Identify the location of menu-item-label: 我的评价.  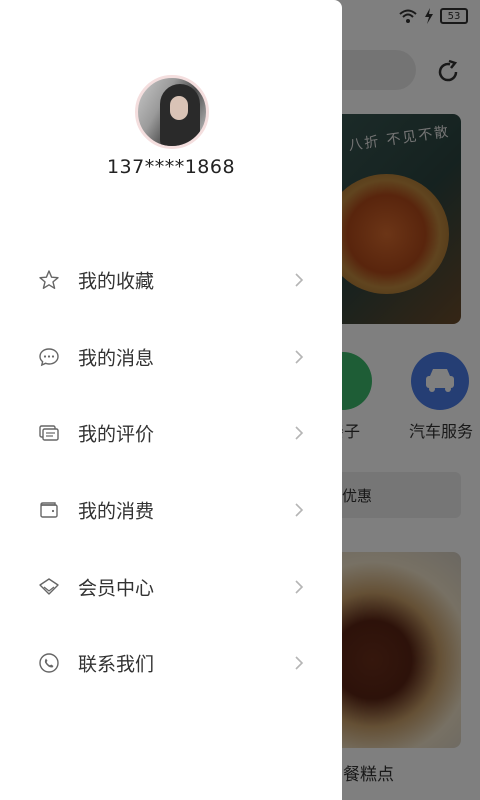
(116, 434).